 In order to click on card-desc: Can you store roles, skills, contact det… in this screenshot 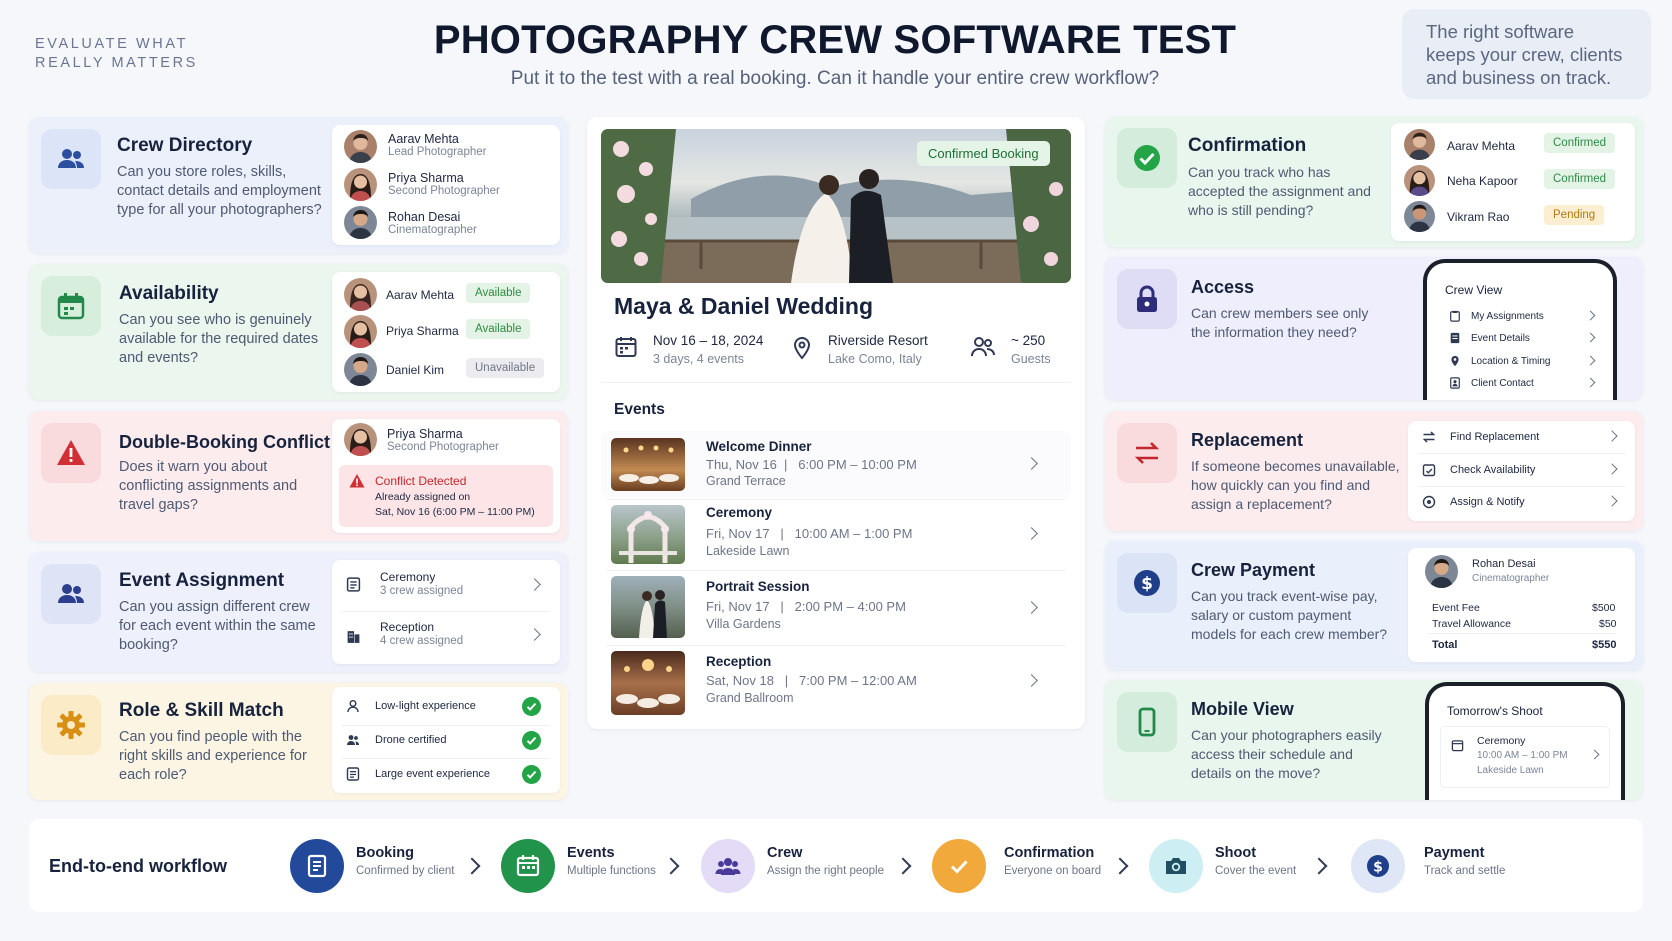, I will do `click(219, 191)`.